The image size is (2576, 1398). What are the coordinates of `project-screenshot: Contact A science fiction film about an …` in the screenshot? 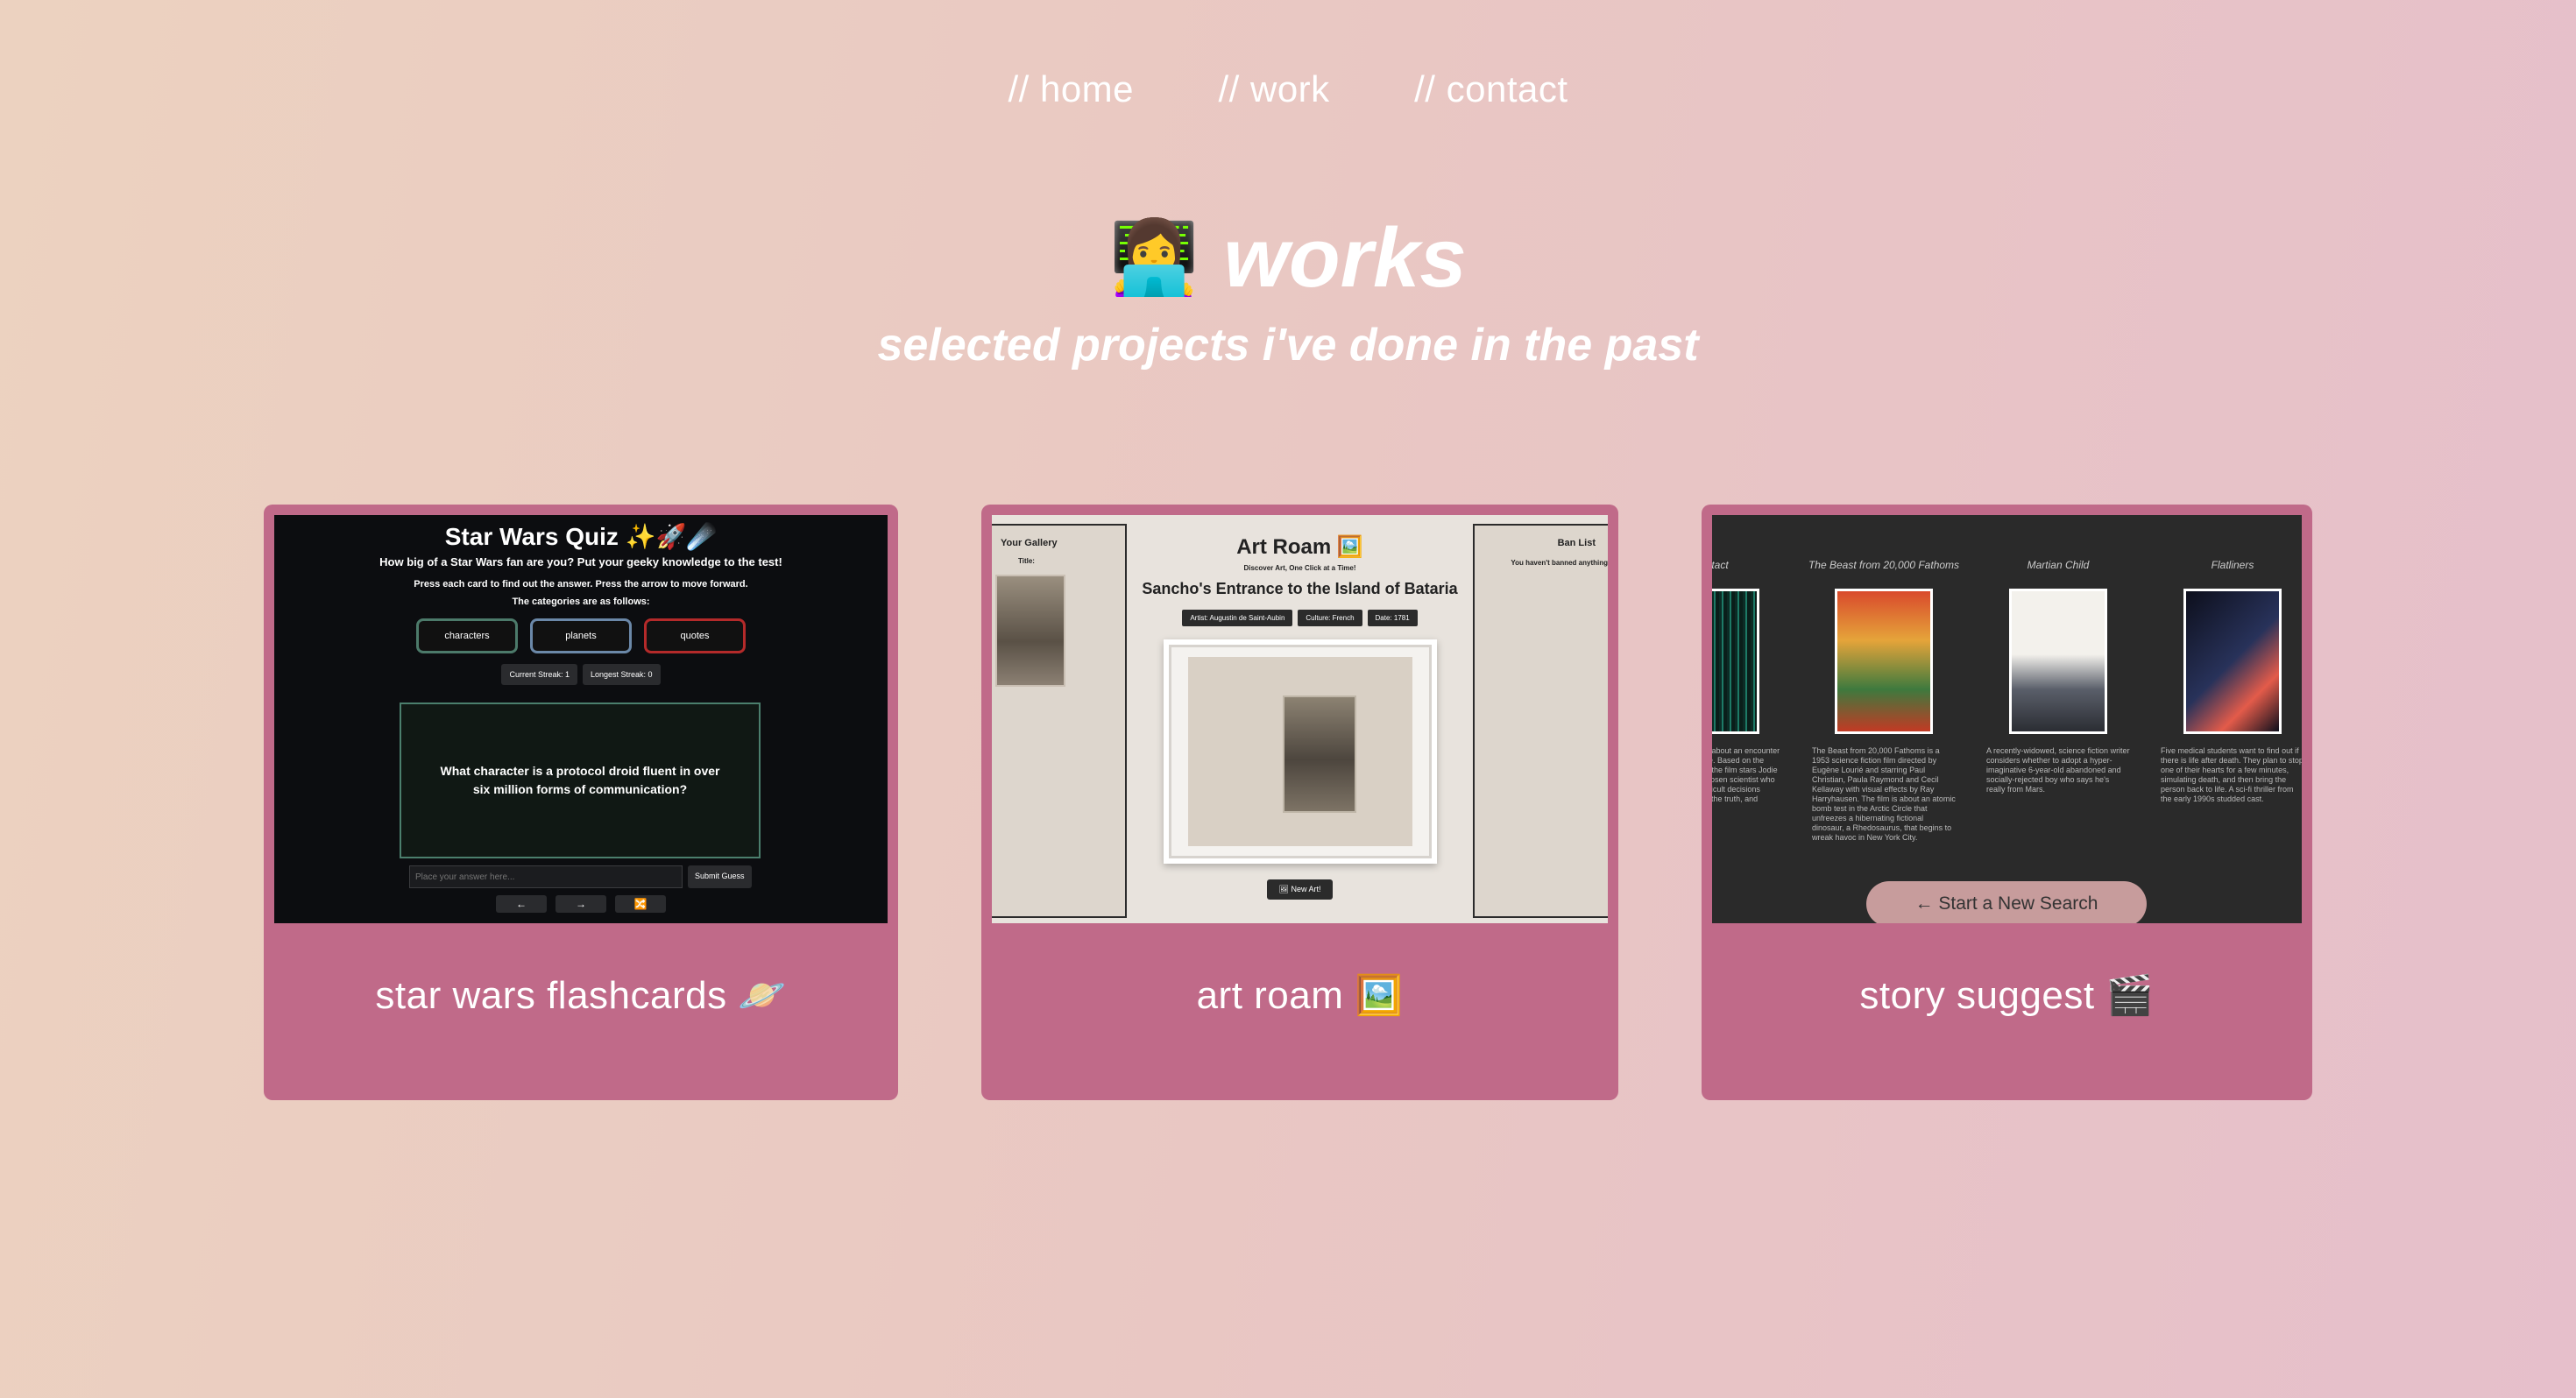 It's located at (2007, 719).